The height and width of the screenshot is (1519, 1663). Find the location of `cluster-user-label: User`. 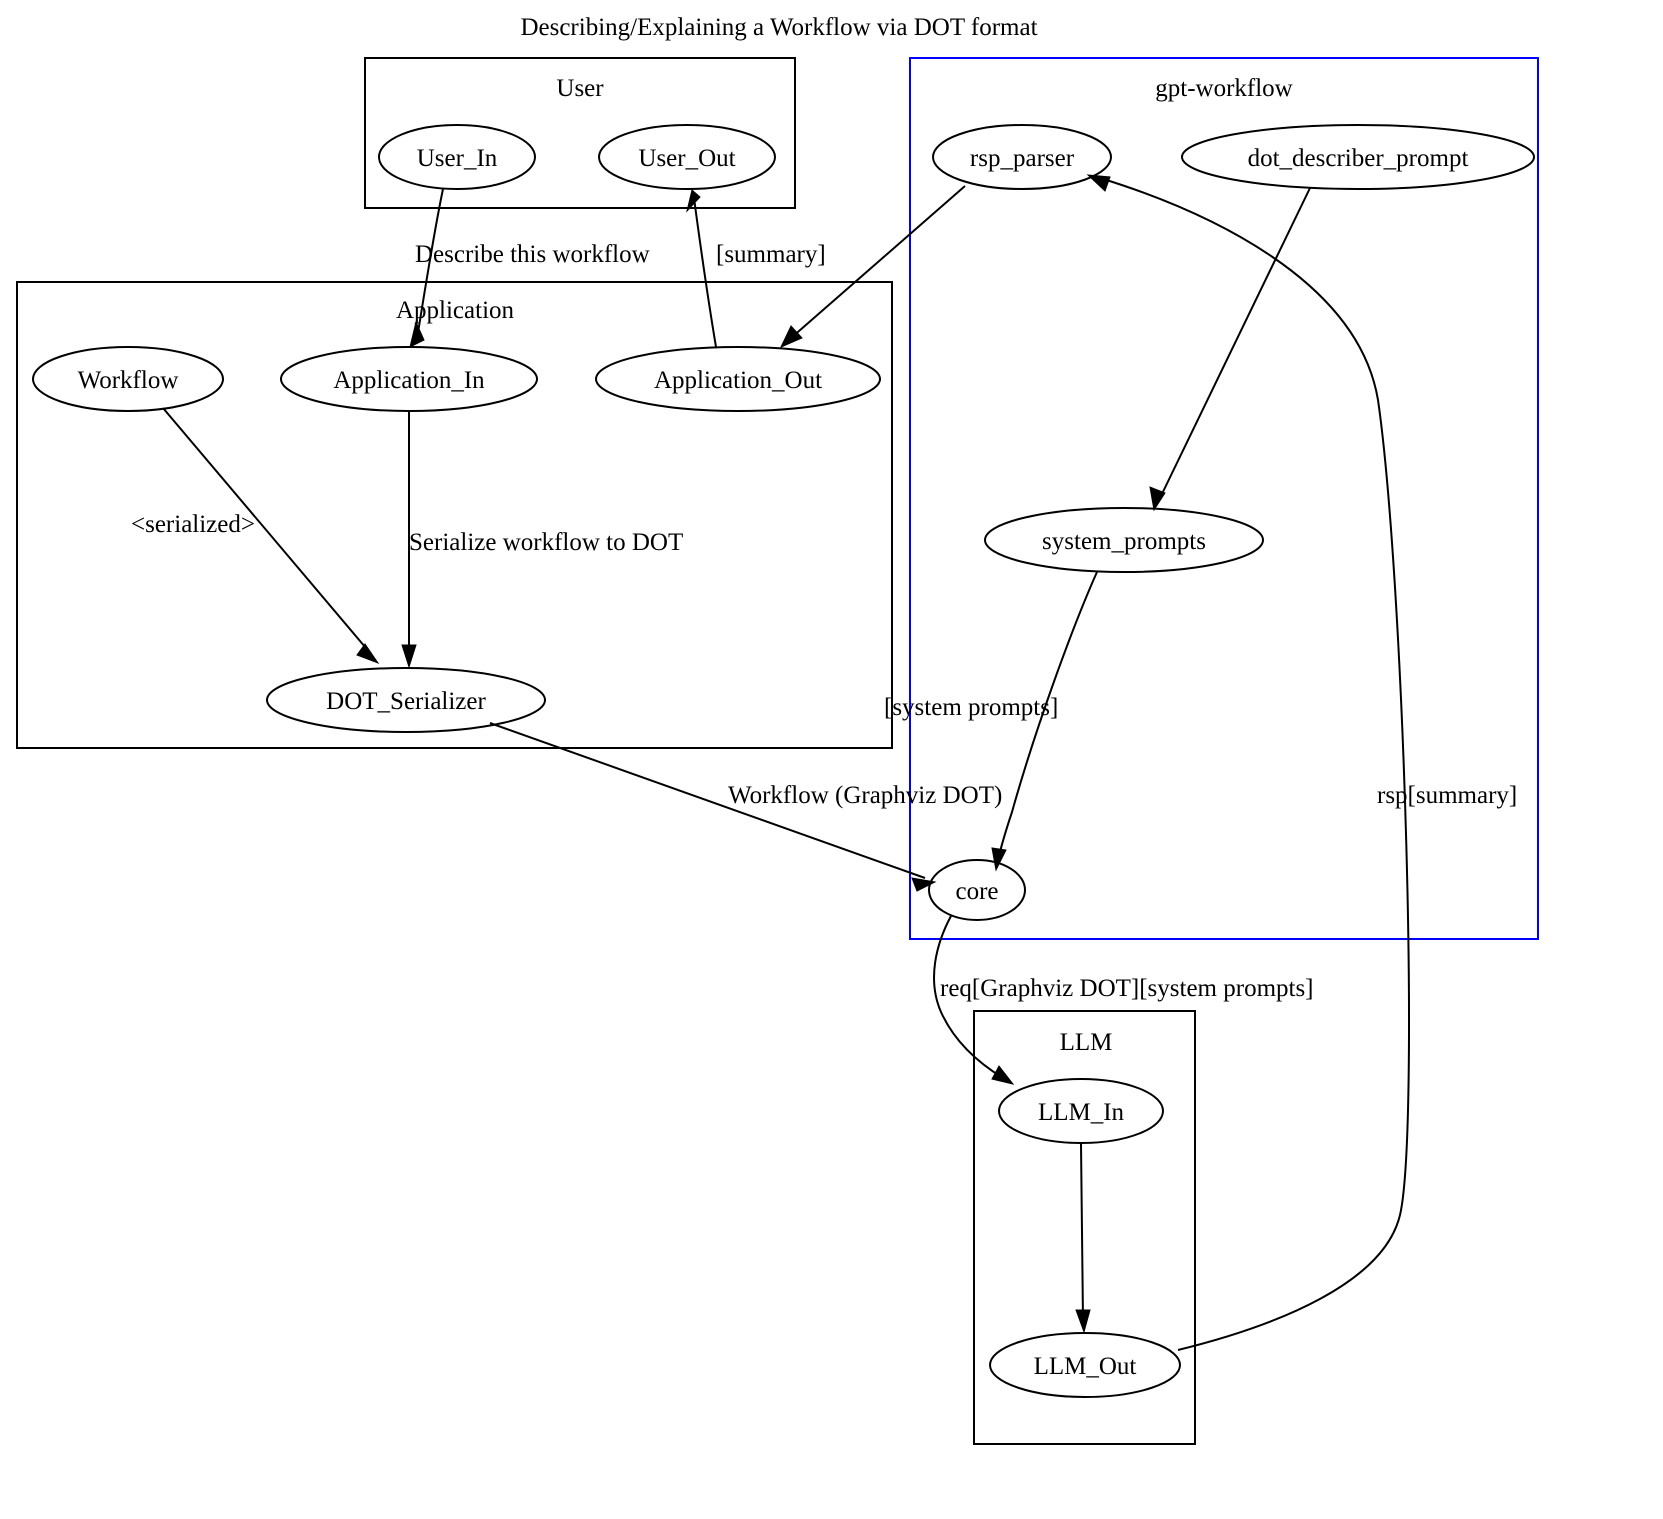

cluster-user-label: User is located at coordinates (580, 88).